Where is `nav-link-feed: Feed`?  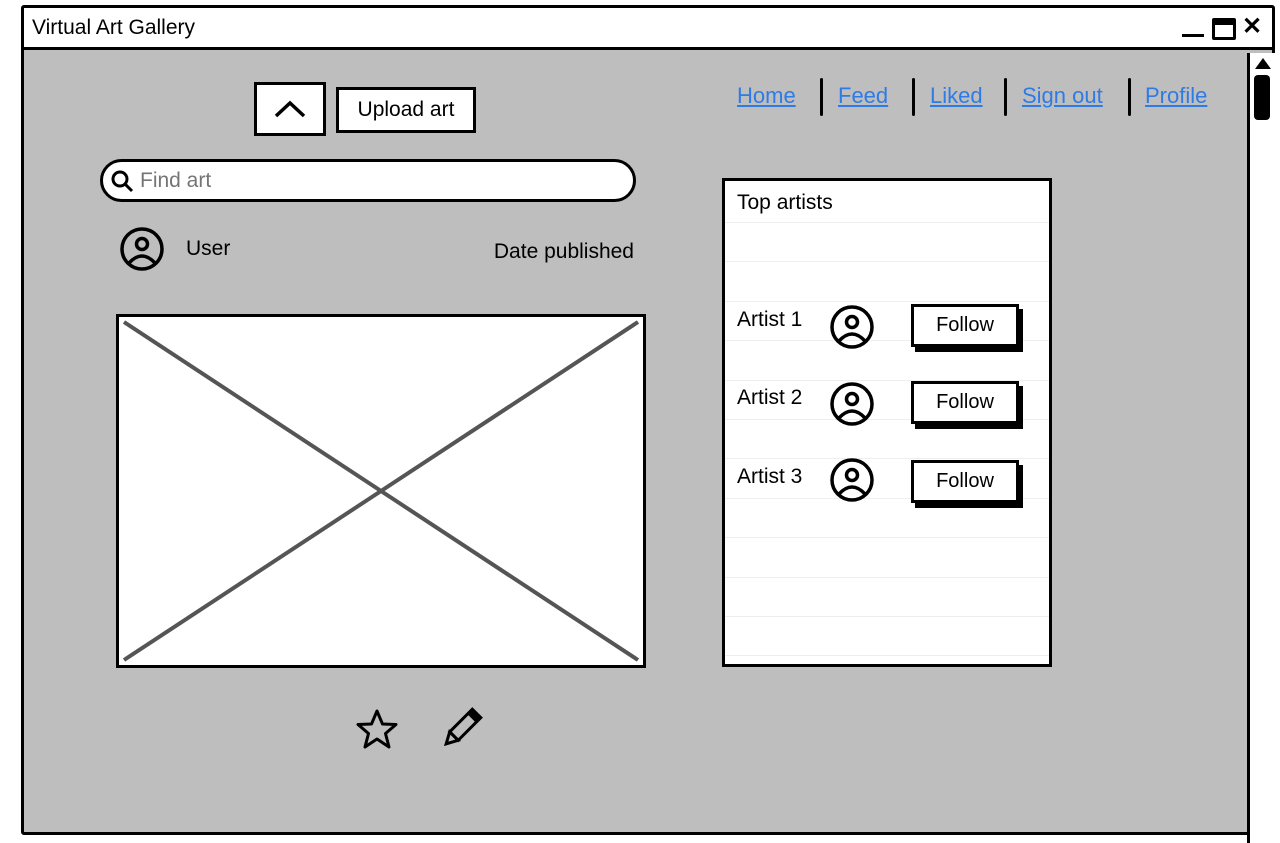
nav-link-feed: Feed is located at coordinates (863, 96).